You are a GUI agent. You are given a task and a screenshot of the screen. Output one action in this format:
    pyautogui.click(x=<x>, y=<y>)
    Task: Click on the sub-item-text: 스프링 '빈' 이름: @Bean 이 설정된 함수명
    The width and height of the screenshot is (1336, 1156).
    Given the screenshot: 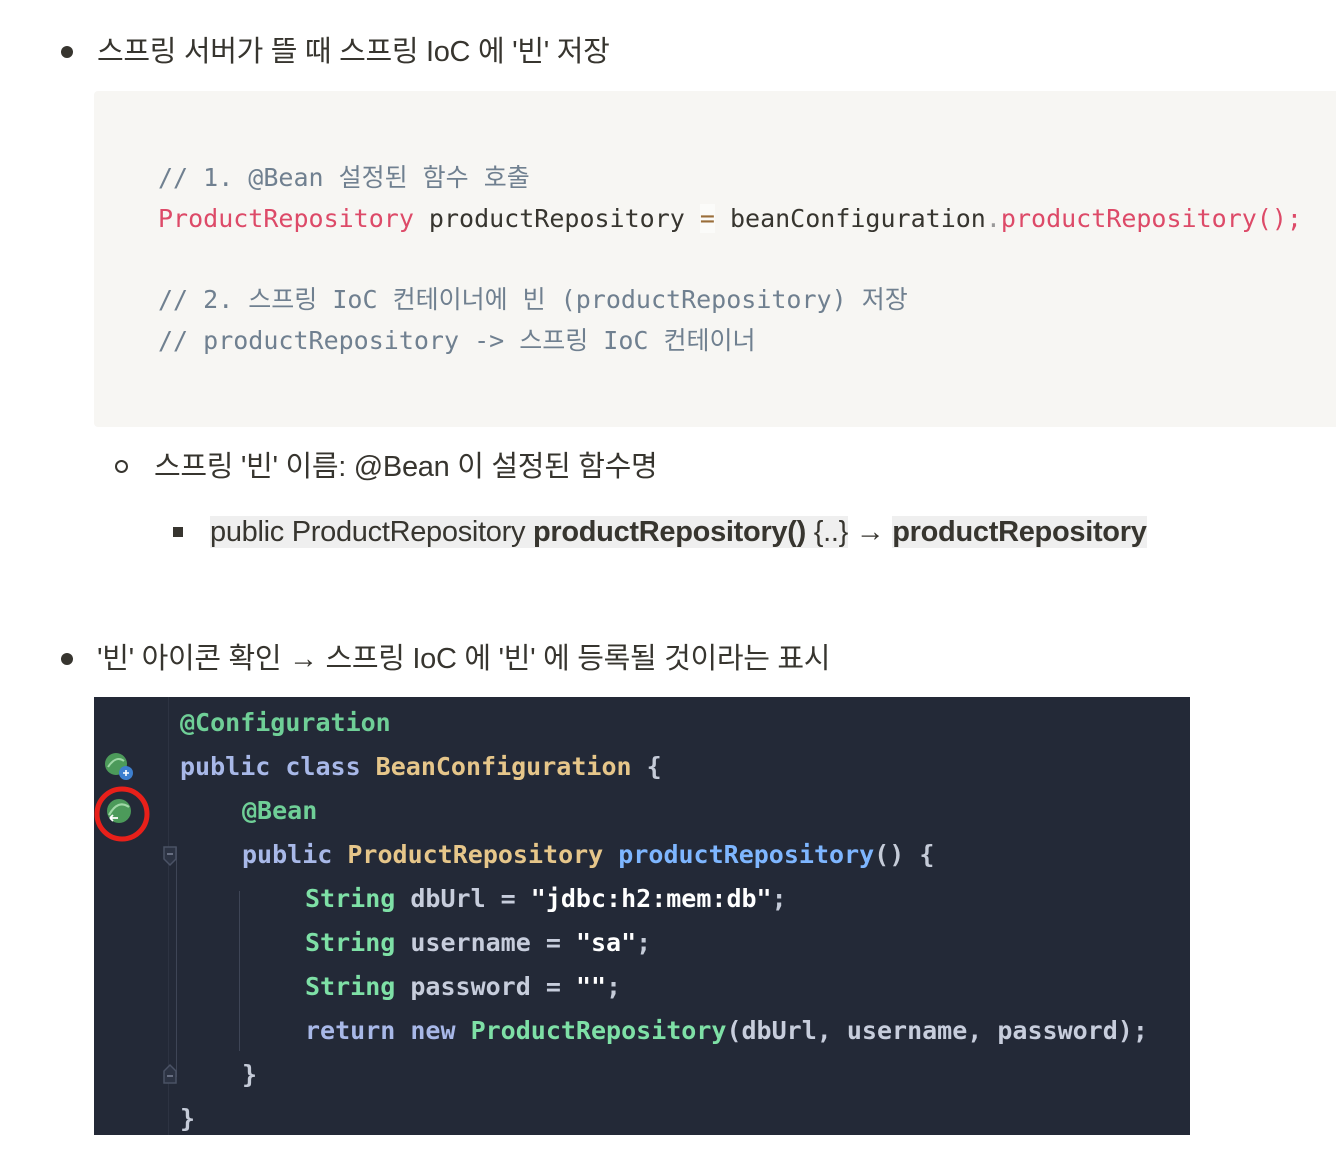 What is the action you would take?
    pyautogui.click(x=406, y=467)
    